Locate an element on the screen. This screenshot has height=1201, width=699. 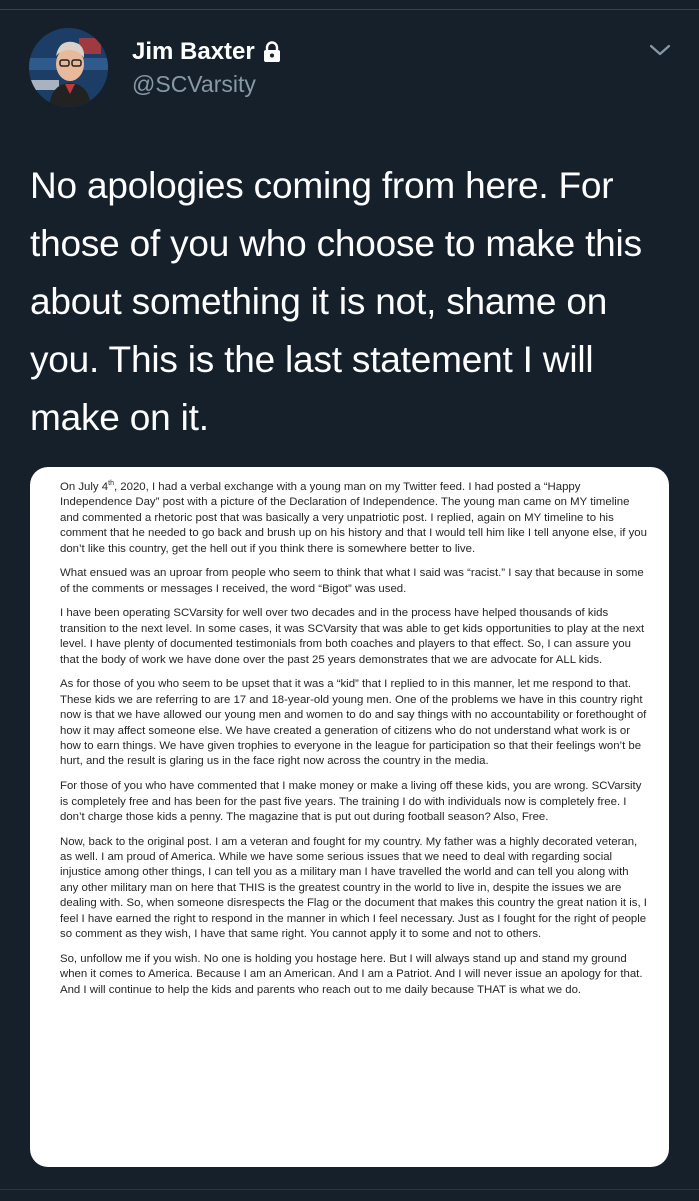
display-name: Jim Baxter is located at coordinates (193, 52).